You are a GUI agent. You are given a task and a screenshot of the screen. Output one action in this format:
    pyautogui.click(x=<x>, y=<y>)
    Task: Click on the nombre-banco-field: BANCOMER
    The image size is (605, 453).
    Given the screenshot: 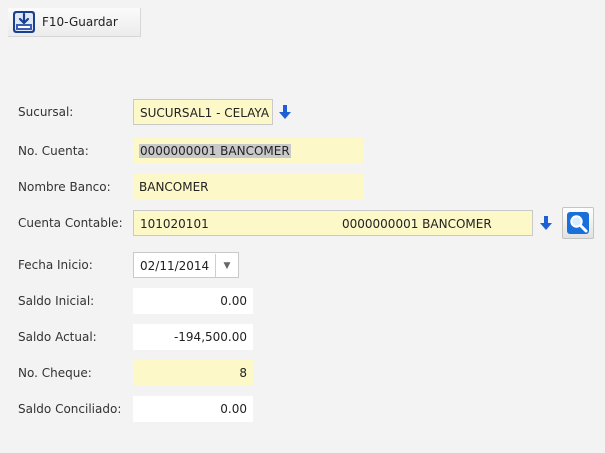 What is the action you would take?
    pyautogui.click(x=248, y=187)
    